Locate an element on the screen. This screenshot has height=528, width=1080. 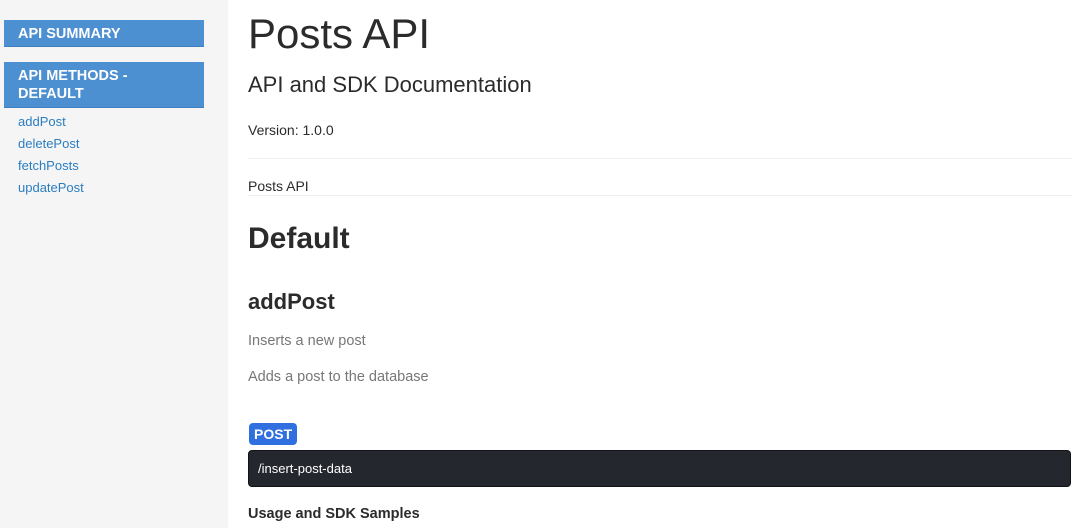
version-text: Version: 1.0.0 is located at coordinates (291, 130).